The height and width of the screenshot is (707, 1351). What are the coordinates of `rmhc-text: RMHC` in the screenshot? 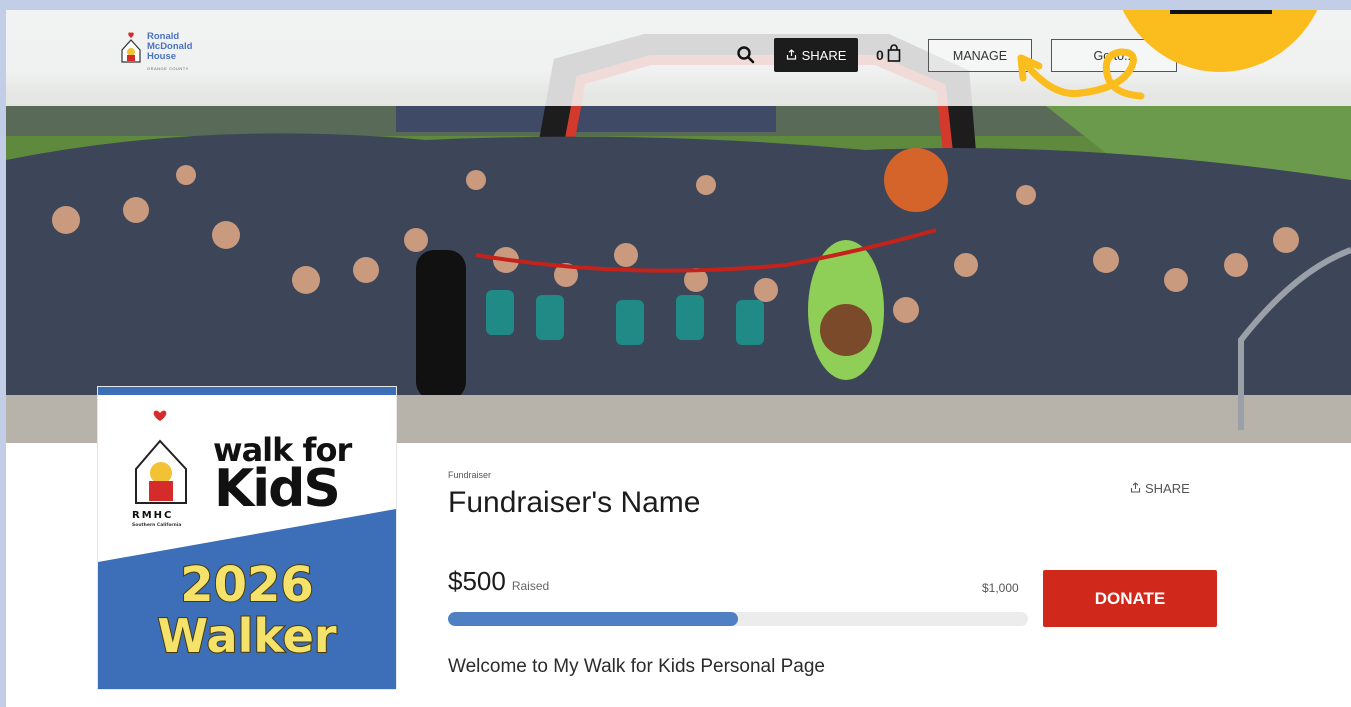 It's located at (153, 515).